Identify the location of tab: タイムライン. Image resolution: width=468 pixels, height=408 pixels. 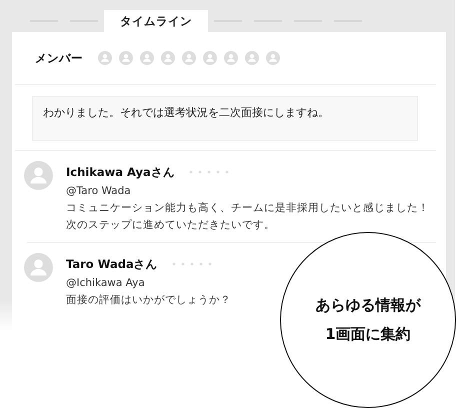
(156, 21).